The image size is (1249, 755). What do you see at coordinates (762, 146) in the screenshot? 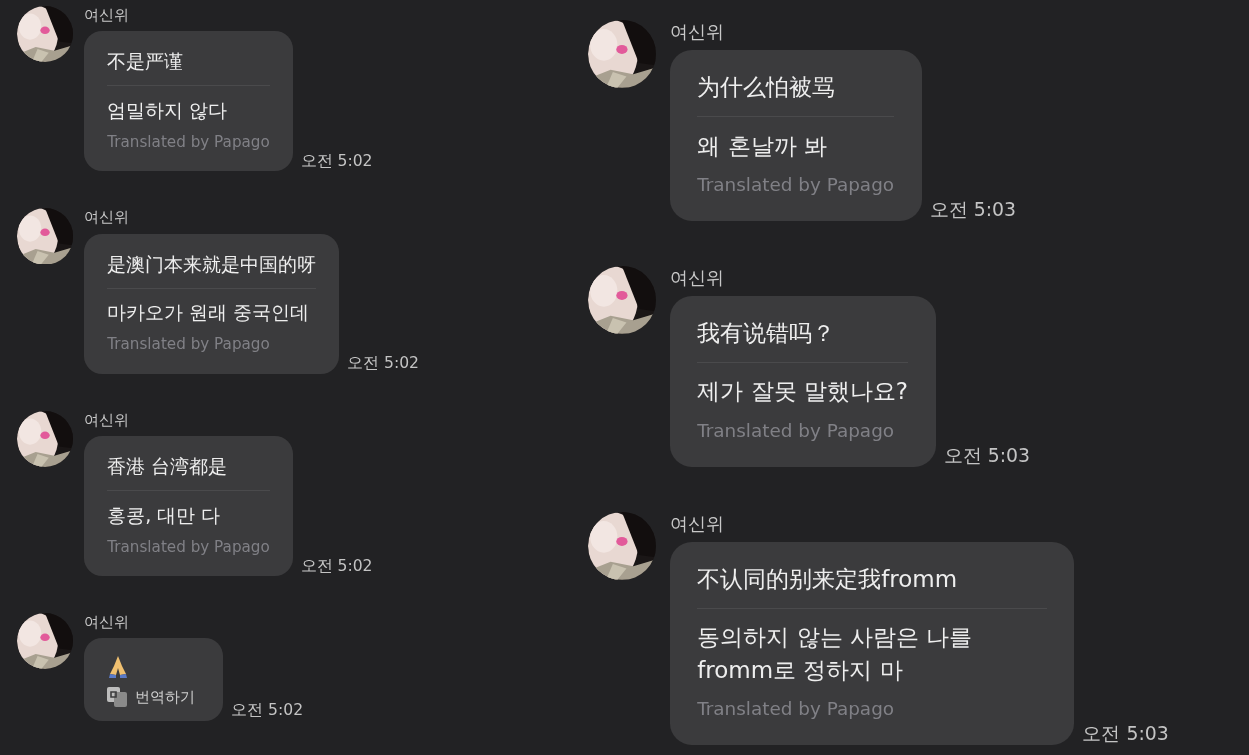
I see `translated-text: 왜 혼날까 봐` at bounding box center [762, 146].